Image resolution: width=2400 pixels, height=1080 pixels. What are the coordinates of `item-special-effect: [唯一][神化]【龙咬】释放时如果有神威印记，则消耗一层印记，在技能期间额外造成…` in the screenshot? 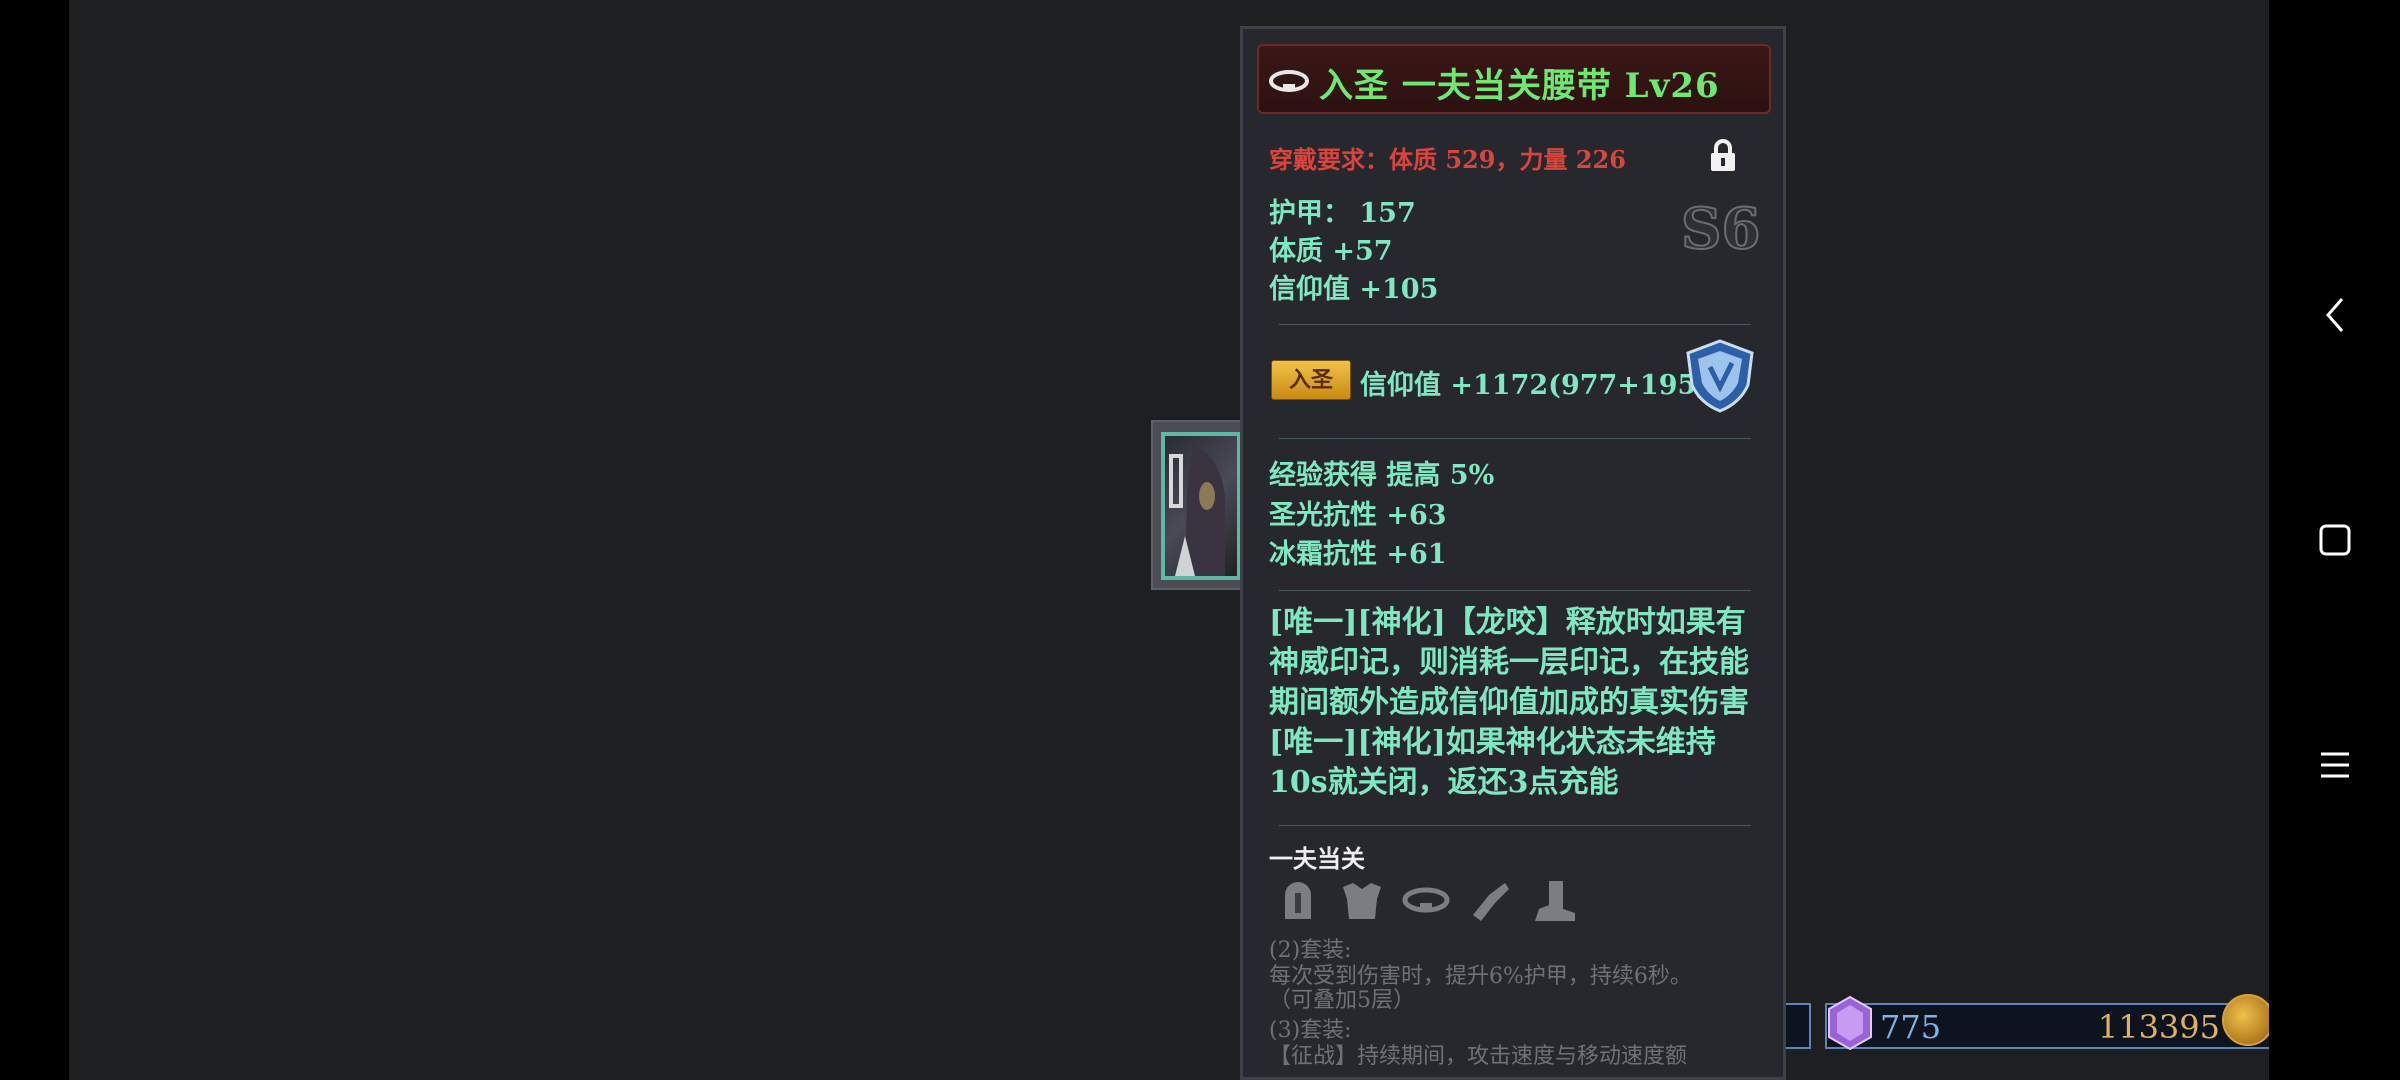 It's located at (1509, 702).